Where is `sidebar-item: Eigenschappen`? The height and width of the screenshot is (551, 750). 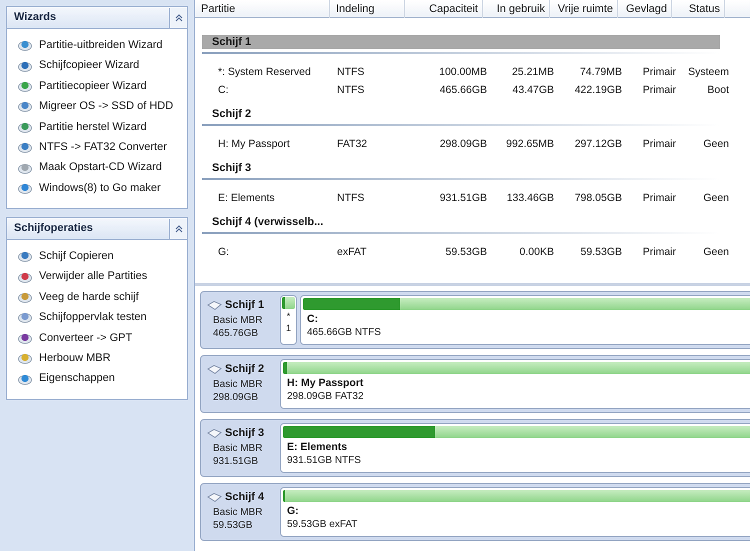 sidebar-item: Eigenschappen is located at coordinates (97, 378).